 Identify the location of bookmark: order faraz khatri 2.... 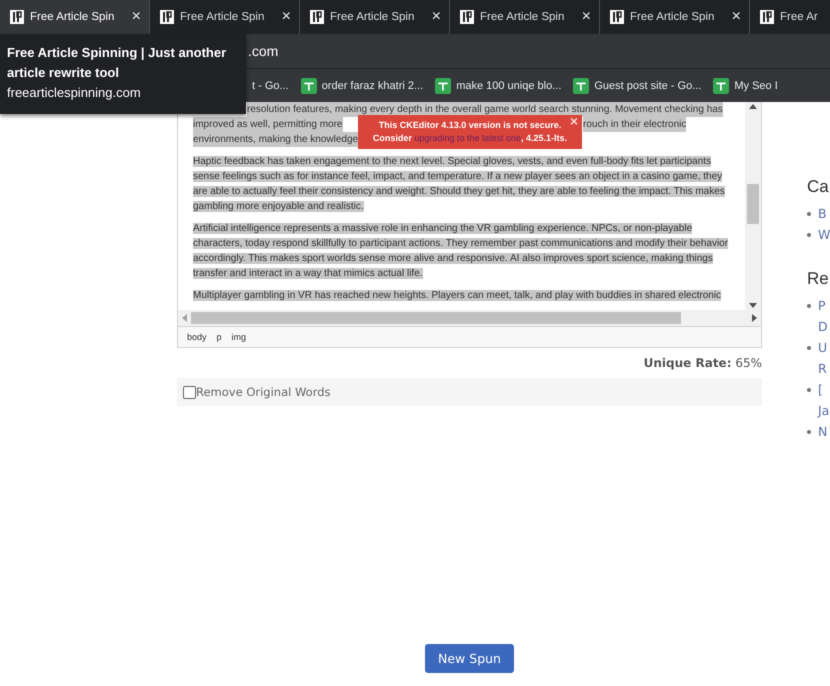
(362, 86).